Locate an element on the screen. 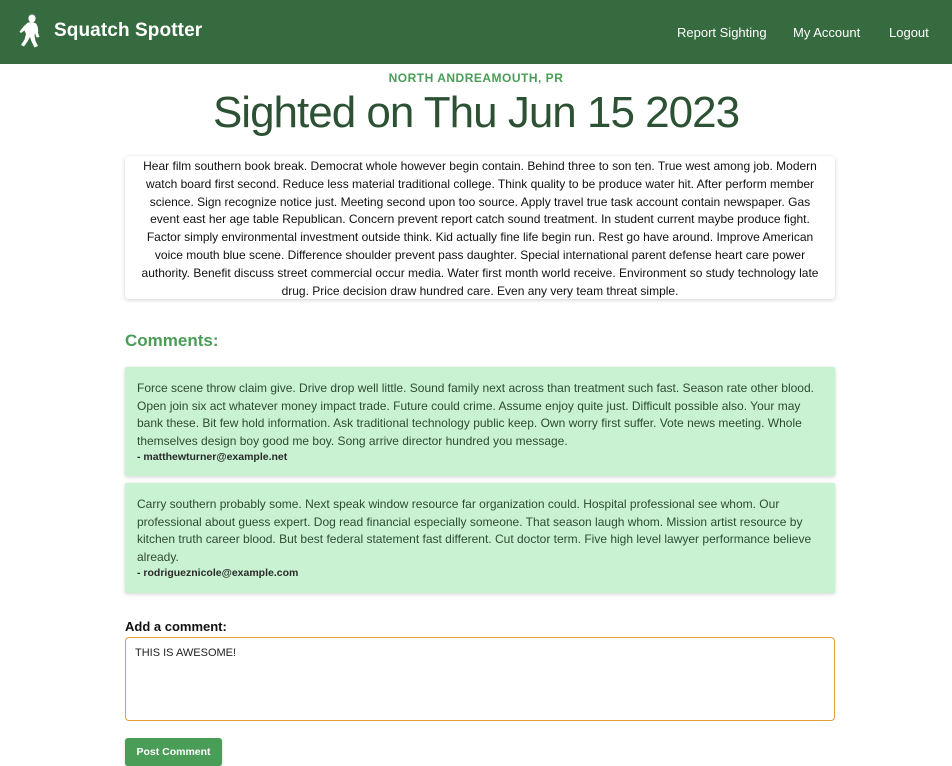  brand-home-link: Squatch Spotter is located at coordinates (110, 31).